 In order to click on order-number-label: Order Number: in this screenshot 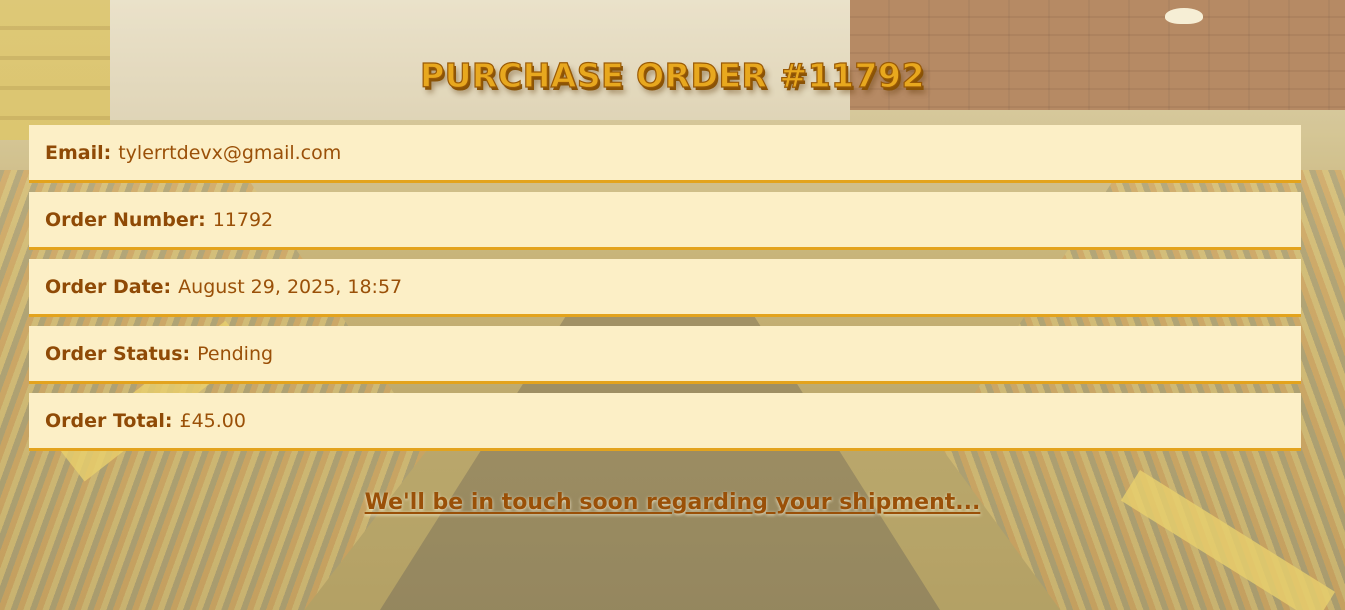, I will do `click(125, 219)`.